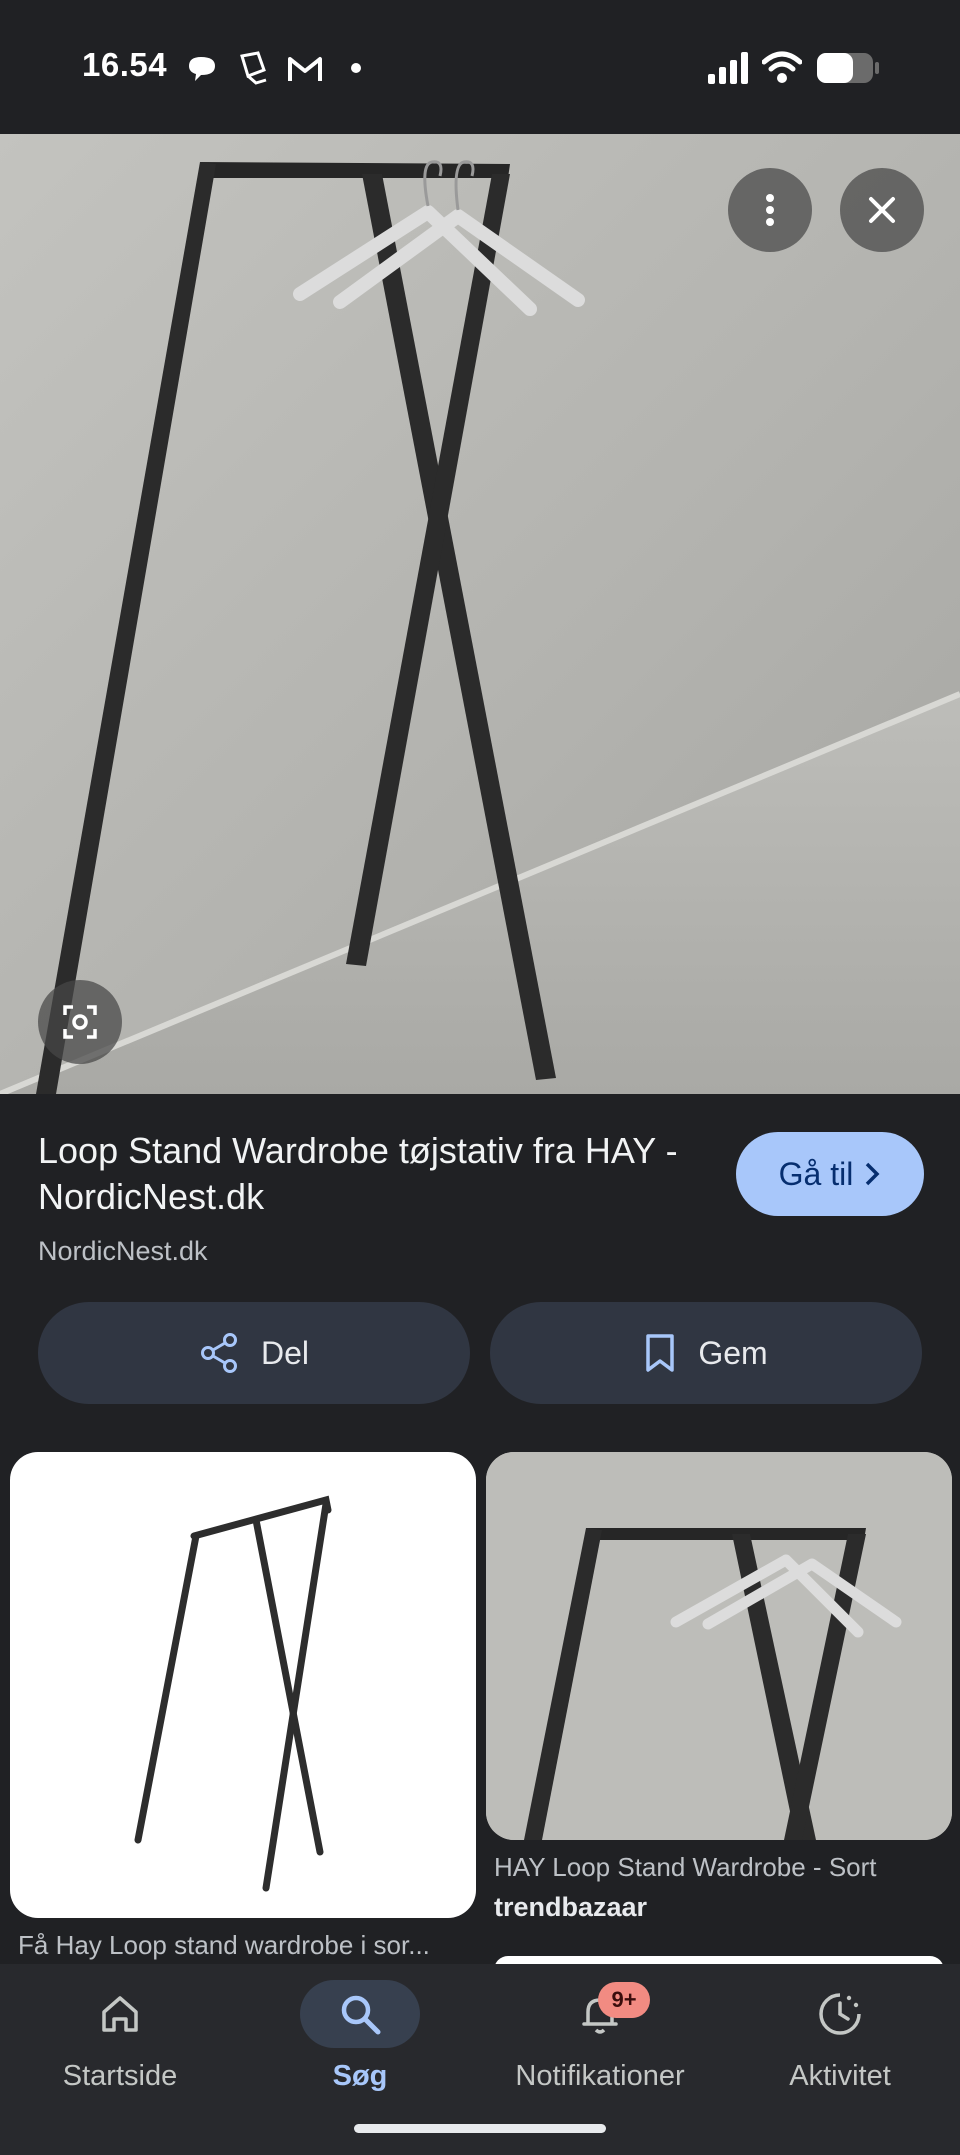 The image size is (960, 2155). Describe the element at coordinates (873, 1174) in the screenshot. I see `chevron-right-icon` at that location.